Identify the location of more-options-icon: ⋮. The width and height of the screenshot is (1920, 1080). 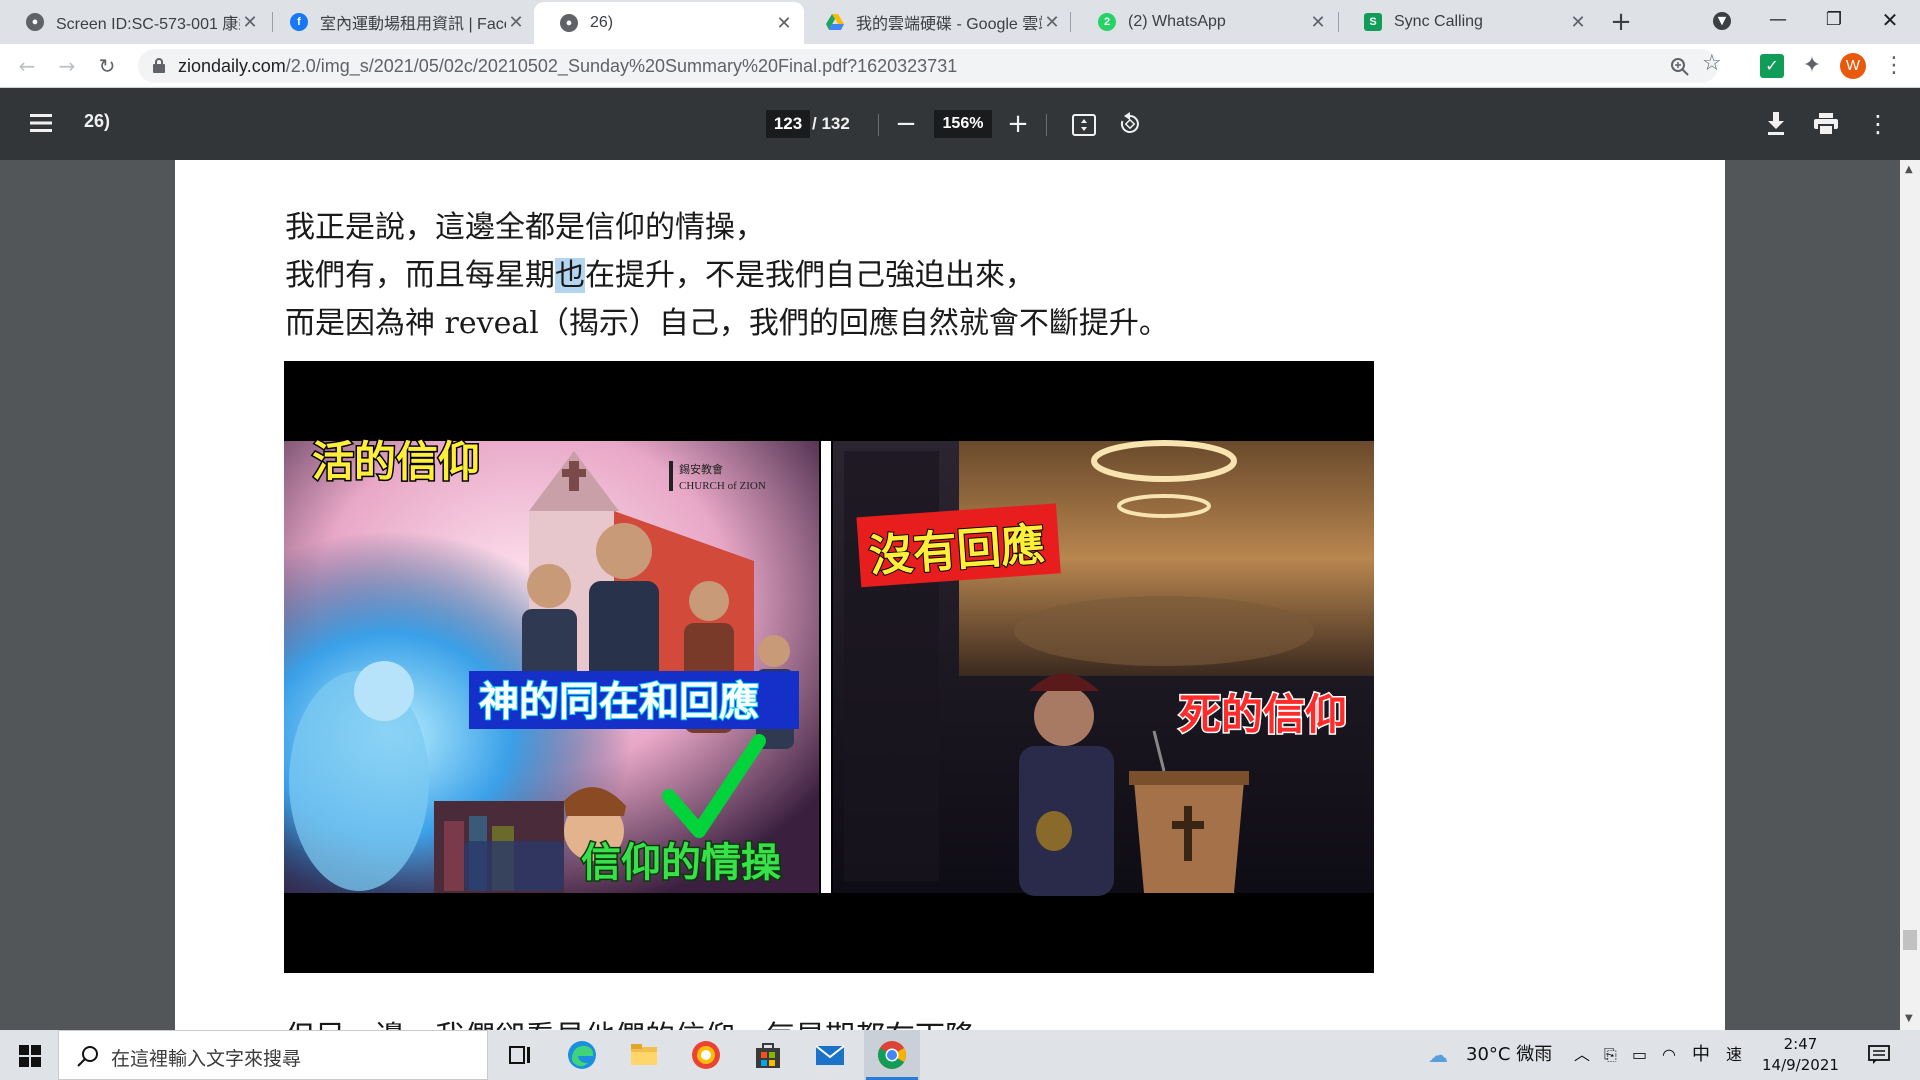
(1878, 124).